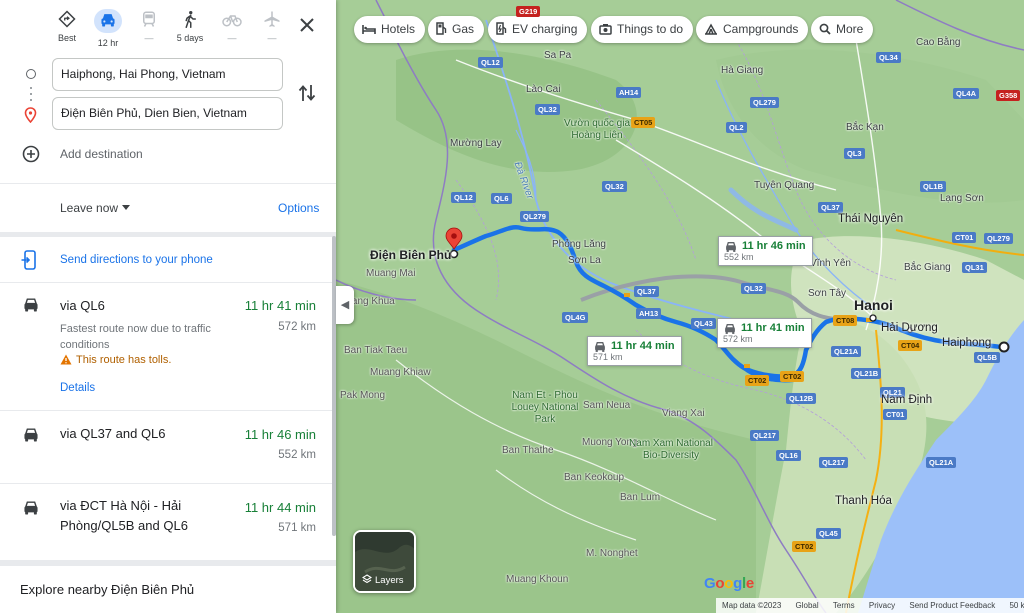 The width and height of the screenshot is (1024, 613). I want to click on chevron-down-icon, so click(126, 207).